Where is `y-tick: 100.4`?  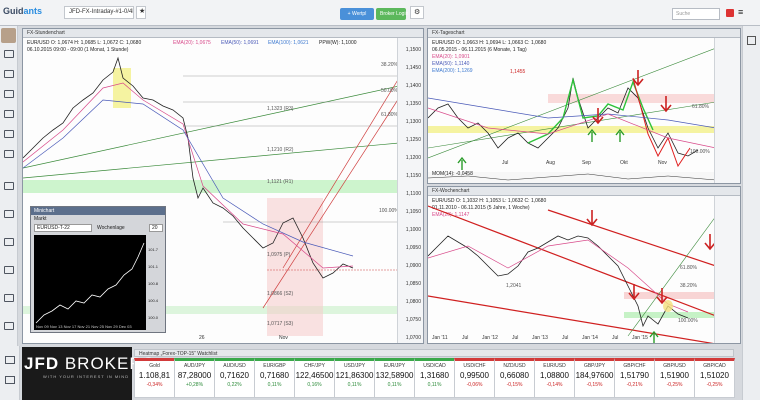
y-tick: 100.4 is located at coordinates (153, 300).